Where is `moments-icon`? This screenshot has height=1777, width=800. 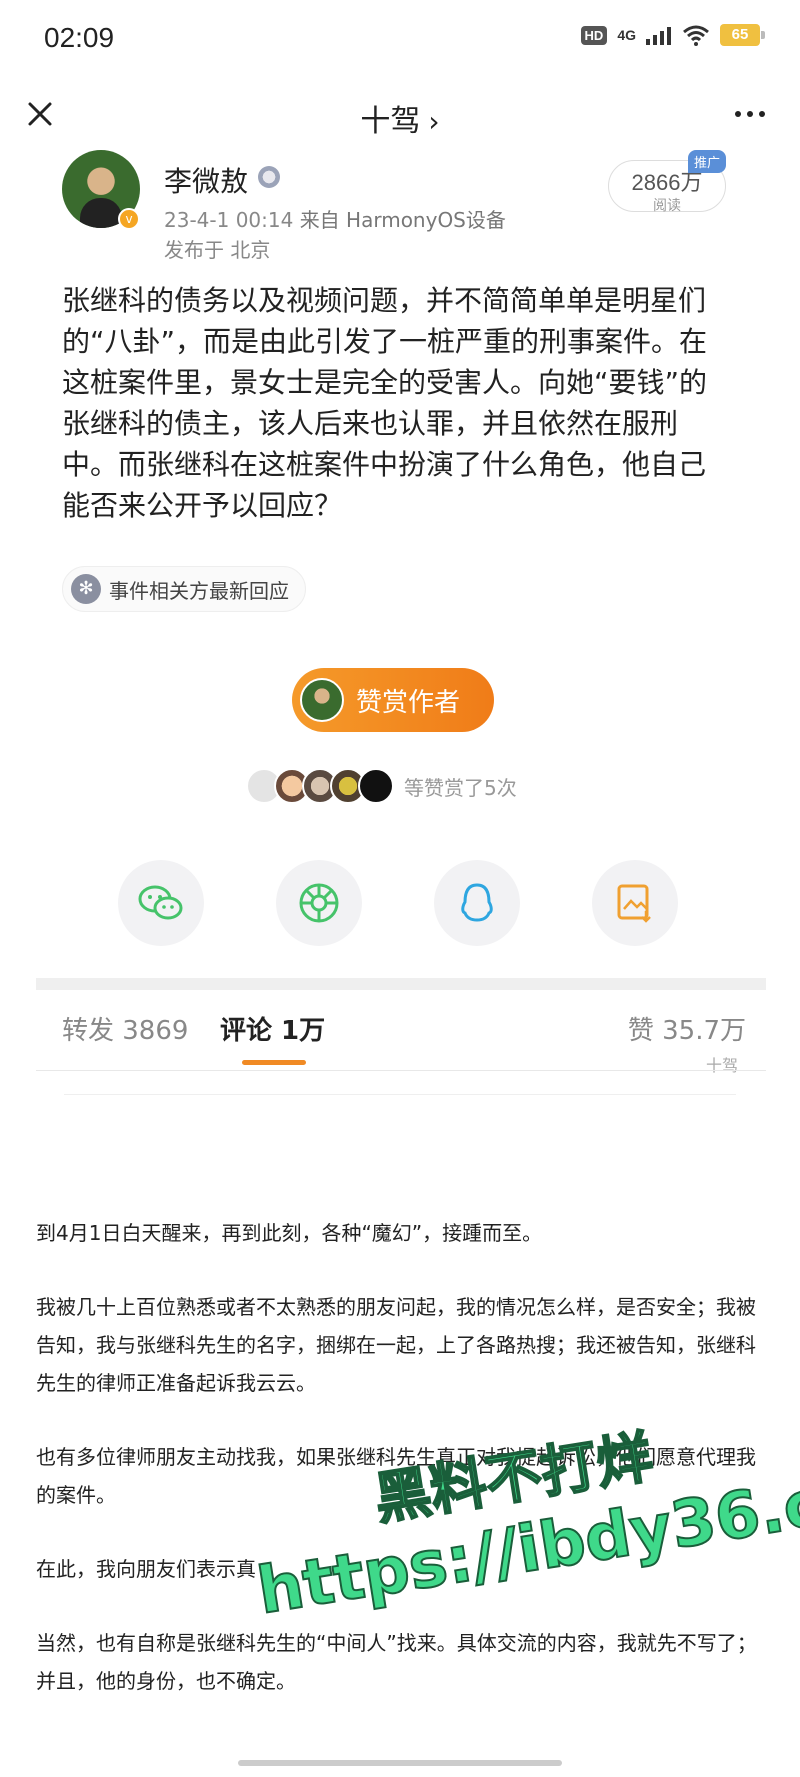
moments-icon is located at coordinates (319, 903).